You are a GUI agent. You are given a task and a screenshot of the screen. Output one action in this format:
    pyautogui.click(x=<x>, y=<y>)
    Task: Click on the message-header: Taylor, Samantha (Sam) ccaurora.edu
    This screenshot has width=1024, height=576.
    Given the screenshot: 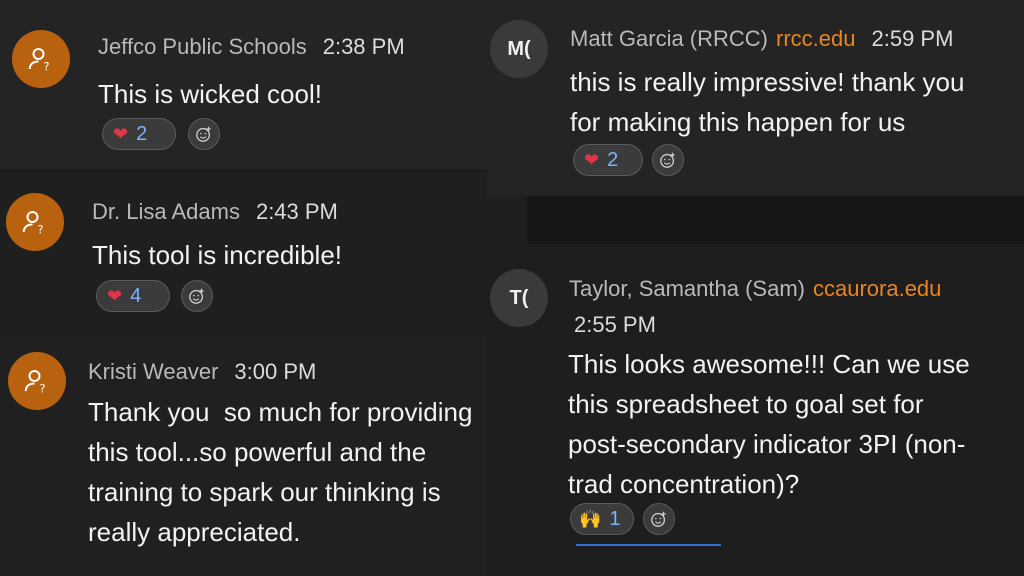 What is the action you would take?
    pyautogui.click(x=755, y=289)
    